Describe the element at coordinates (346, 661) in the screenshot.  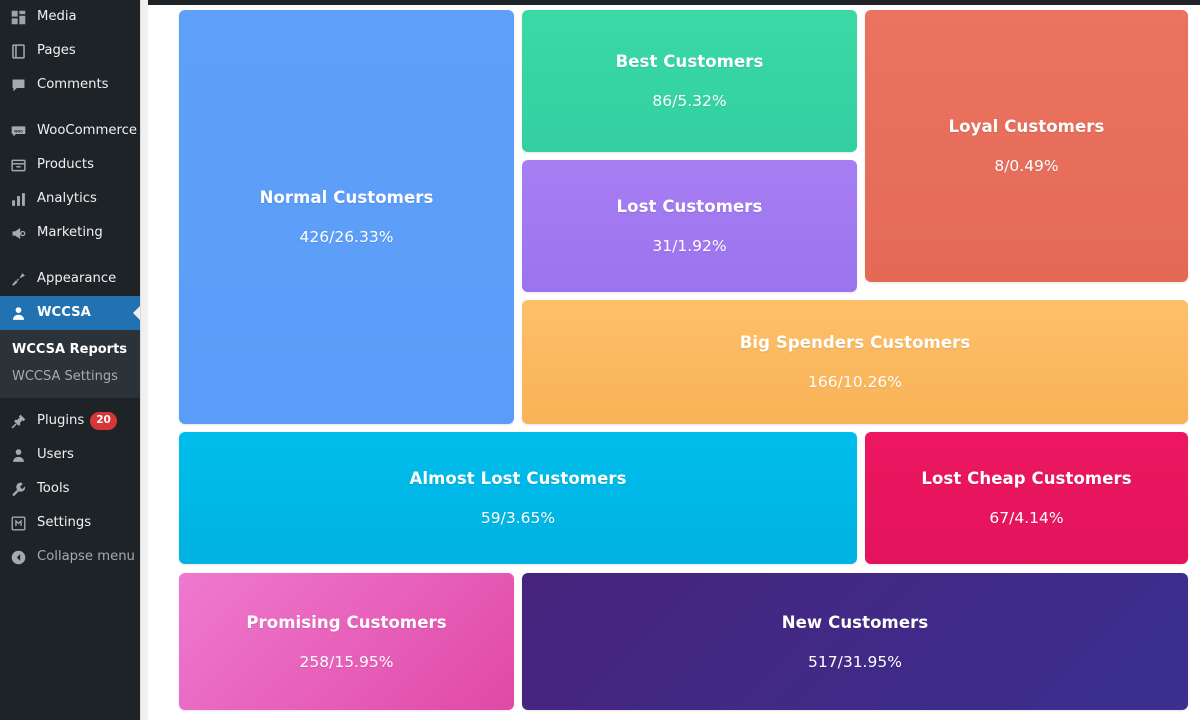
I see `tile-value: 258/15.95%` at that location.